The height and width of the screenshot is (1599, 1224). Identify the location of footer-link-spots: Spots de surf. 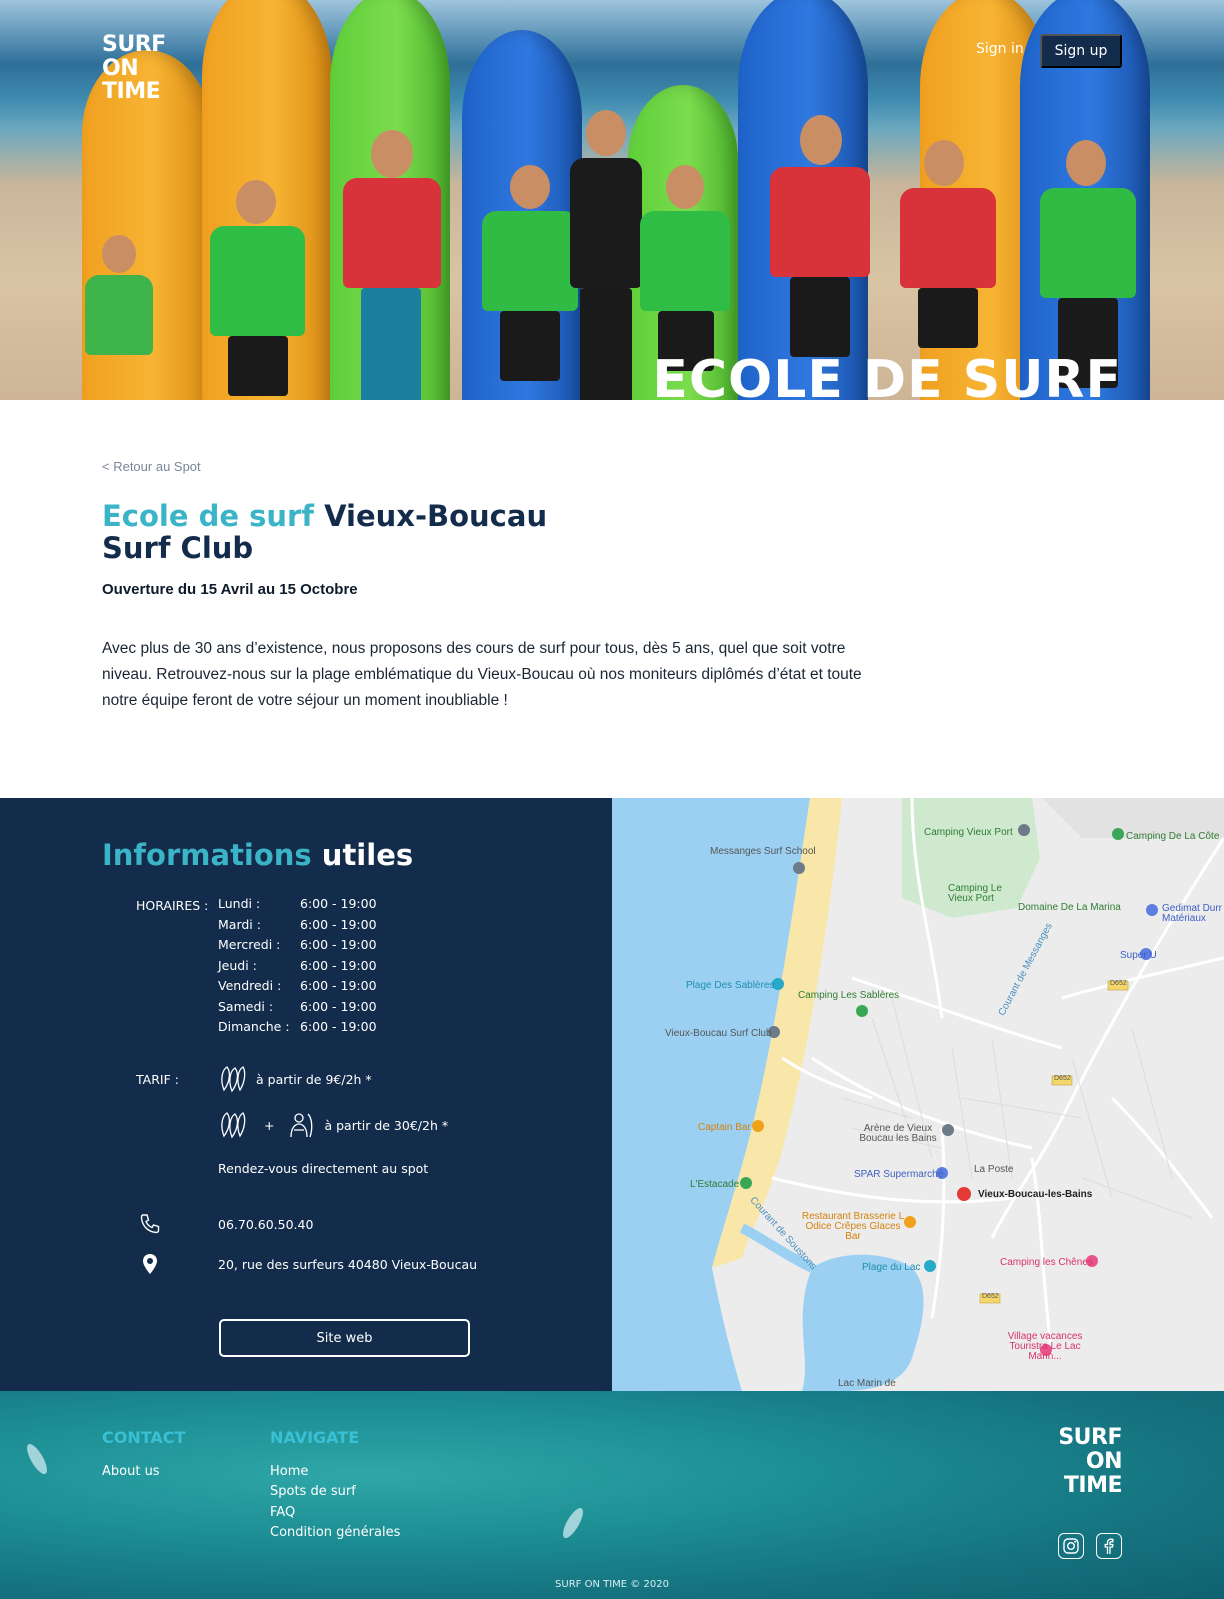
(313, 1491).